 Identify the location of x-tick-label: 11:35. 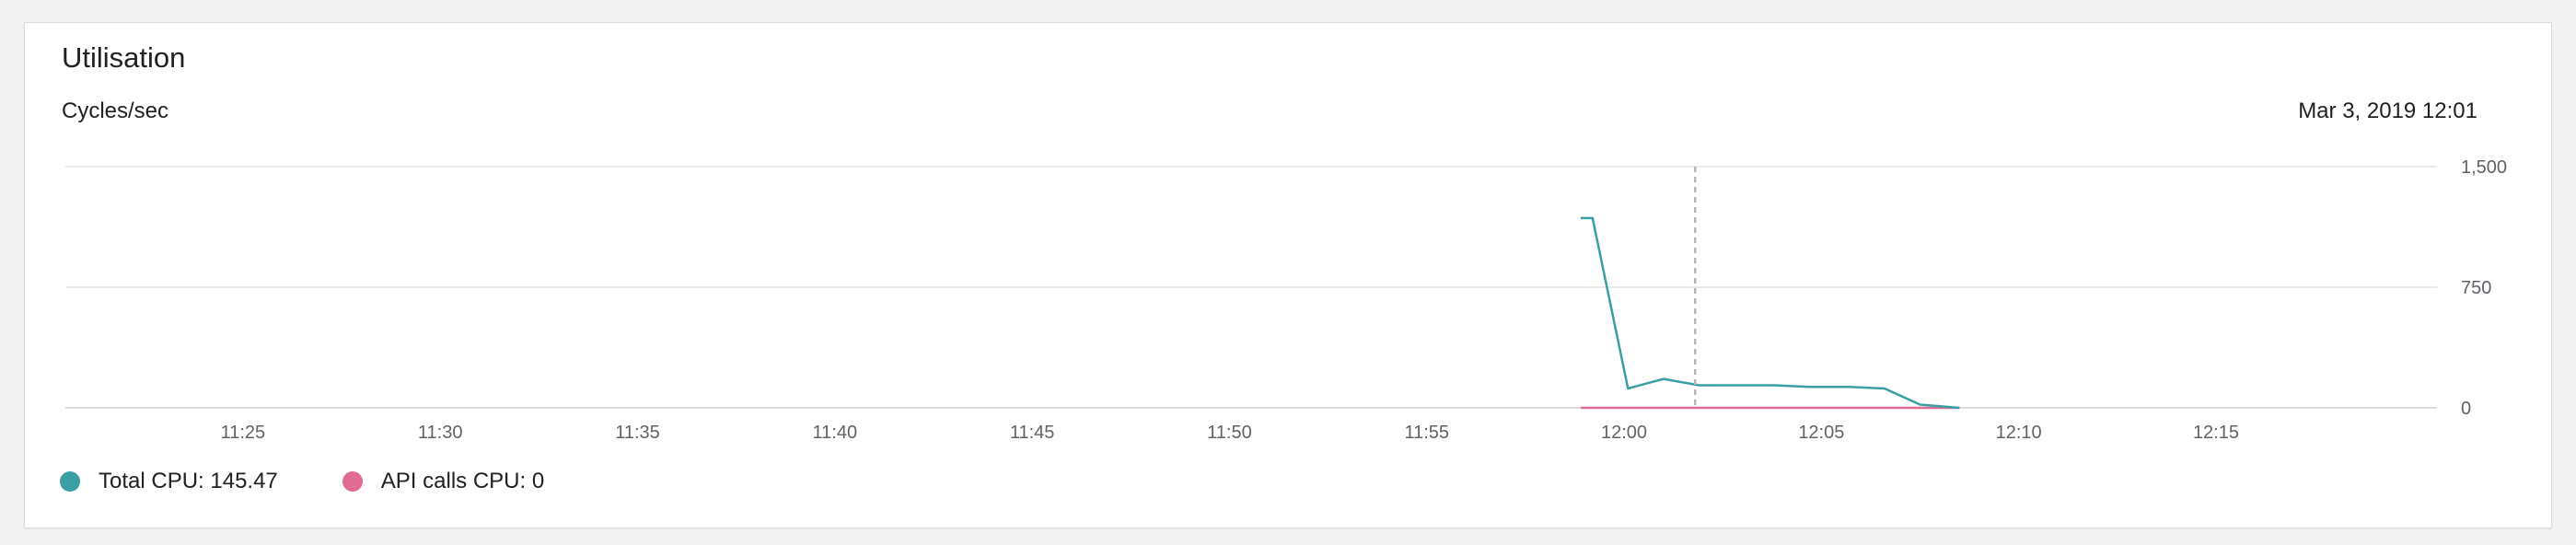
(637, 433).